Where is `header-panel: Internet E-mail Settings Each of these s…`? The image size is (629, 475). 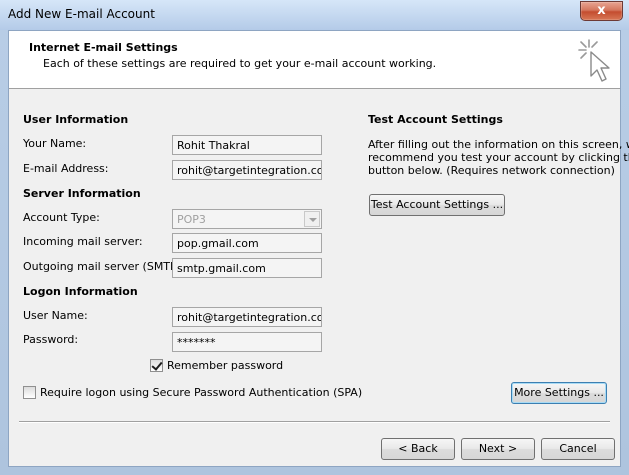
header-panel: Internet E-mail Settings Each of these s… is located at coordinates (314, 60).